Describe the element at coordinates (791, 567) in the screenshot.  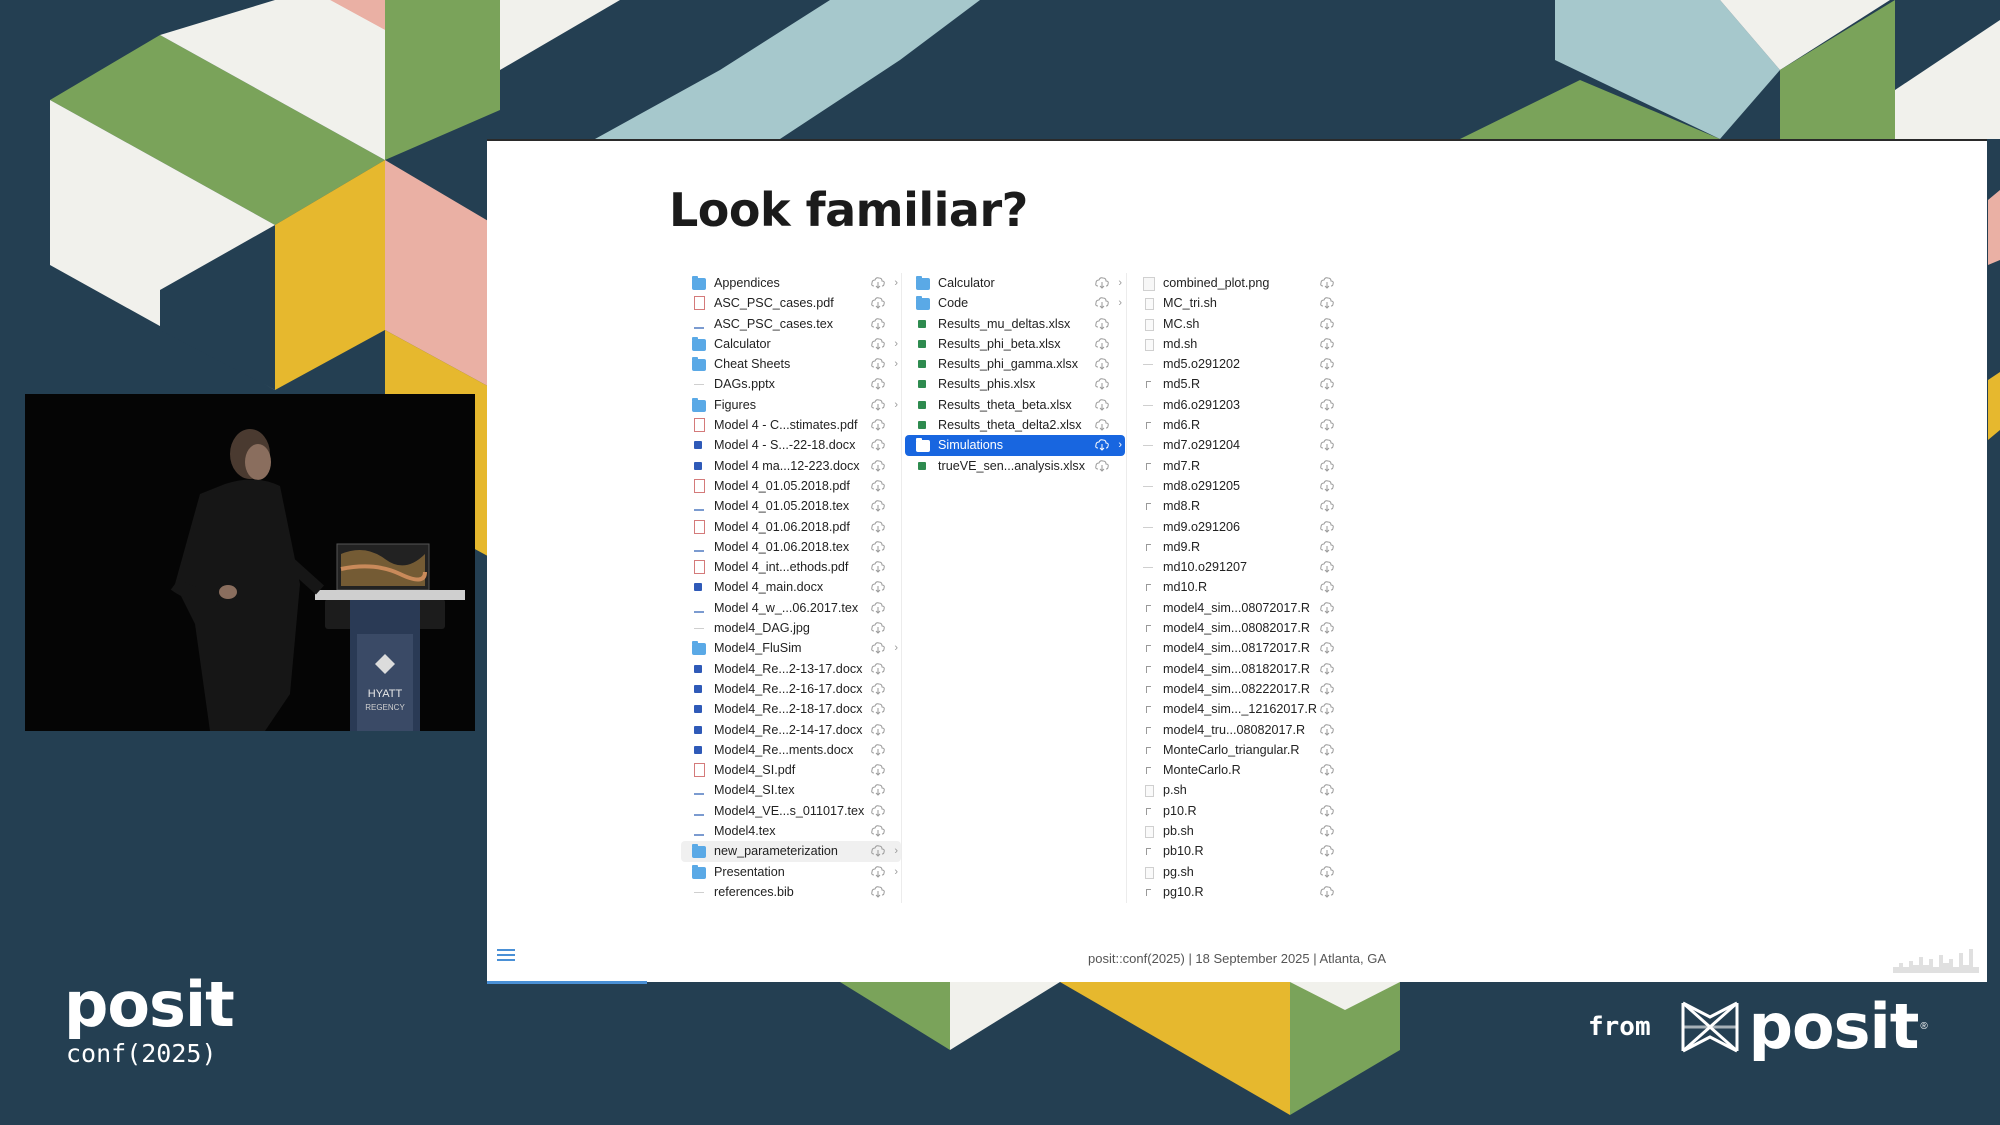
I see `finder-item: Model 4_int...ethods.pdf` at that location.